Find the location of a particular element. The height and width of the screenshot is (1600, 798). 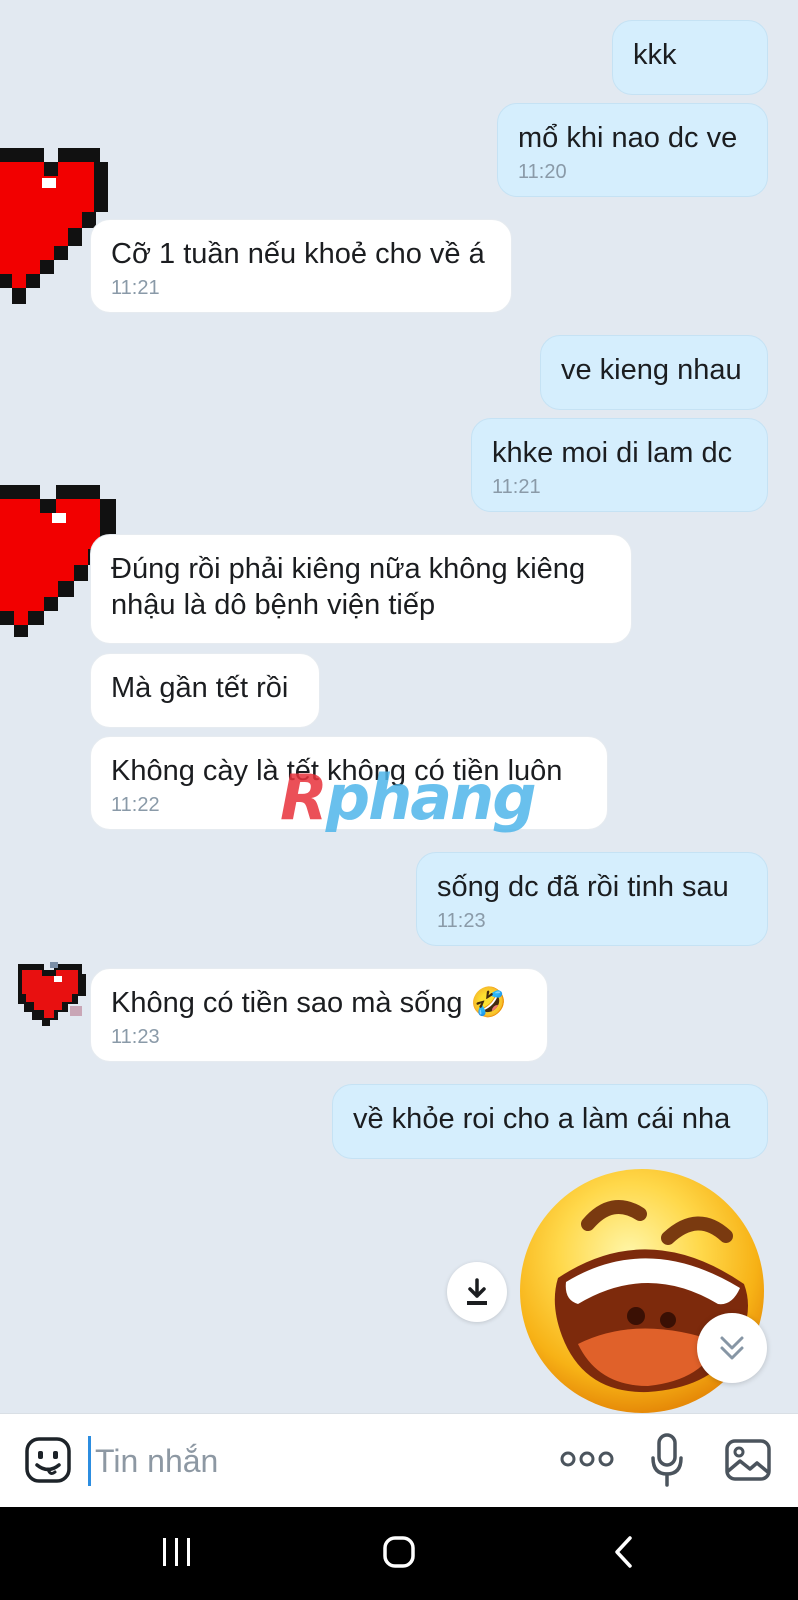

download-button is located at coordinates (477, 1292).